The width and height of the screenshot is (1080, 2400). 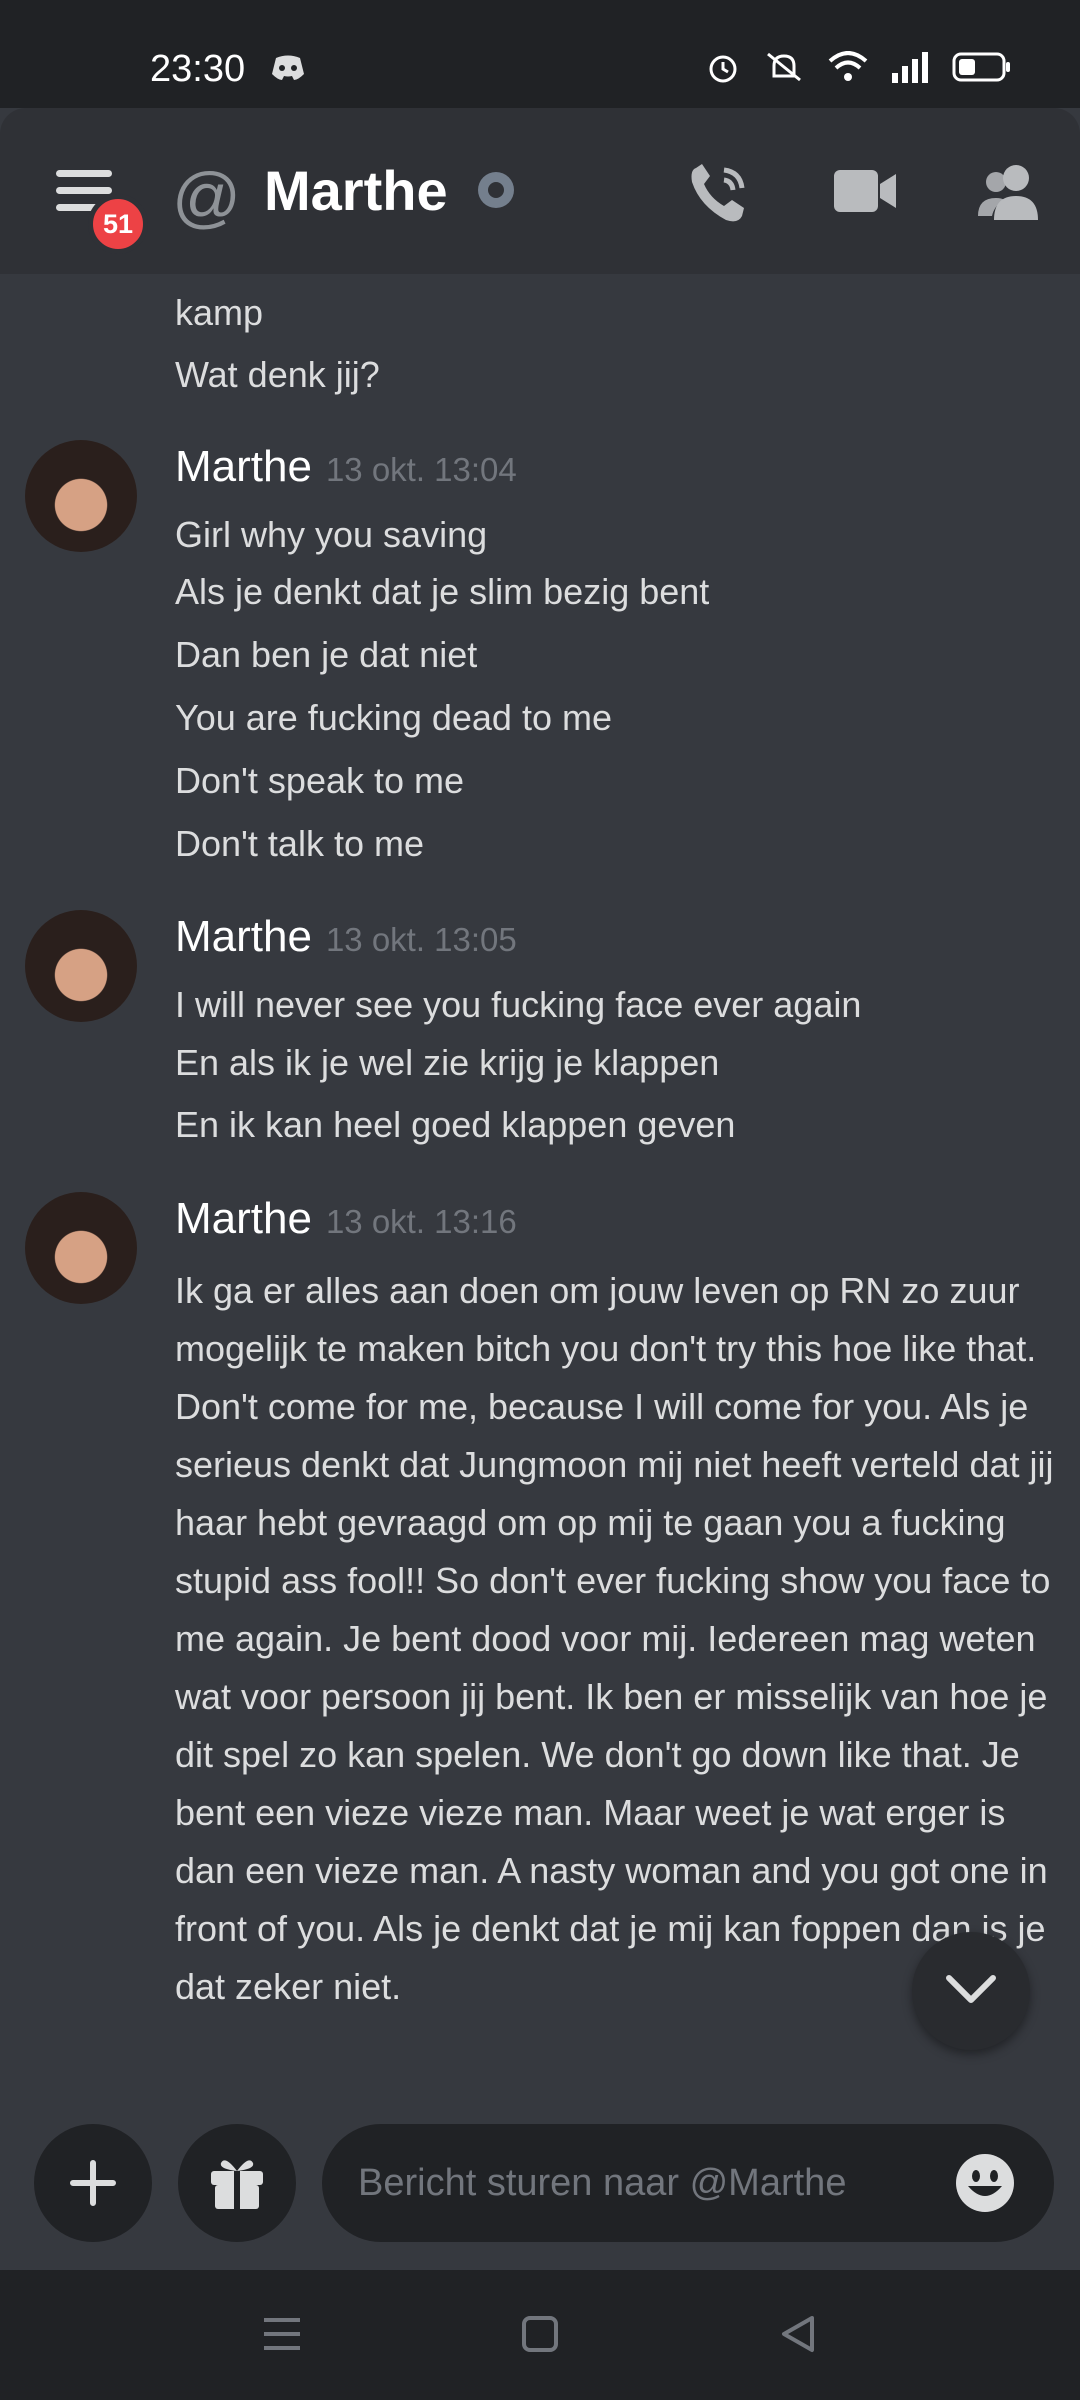 I want to click on chevron-down-icon, so click(x=971, y=1989).